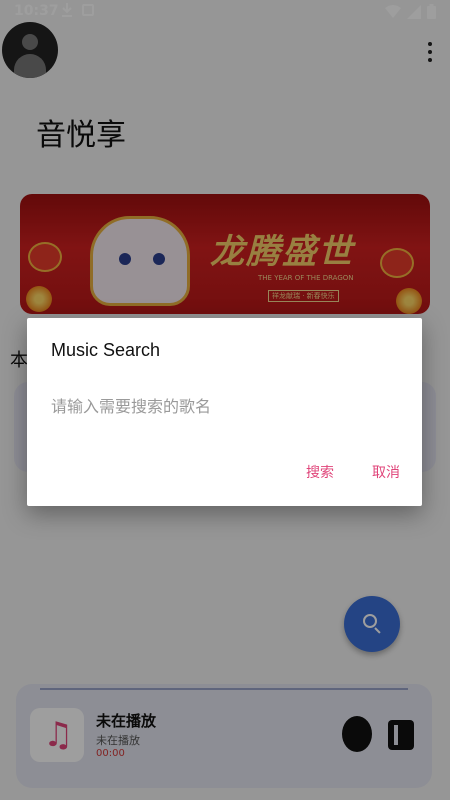 The image size is (450, 800). I want to click on song-search-input, so click(221, 406).